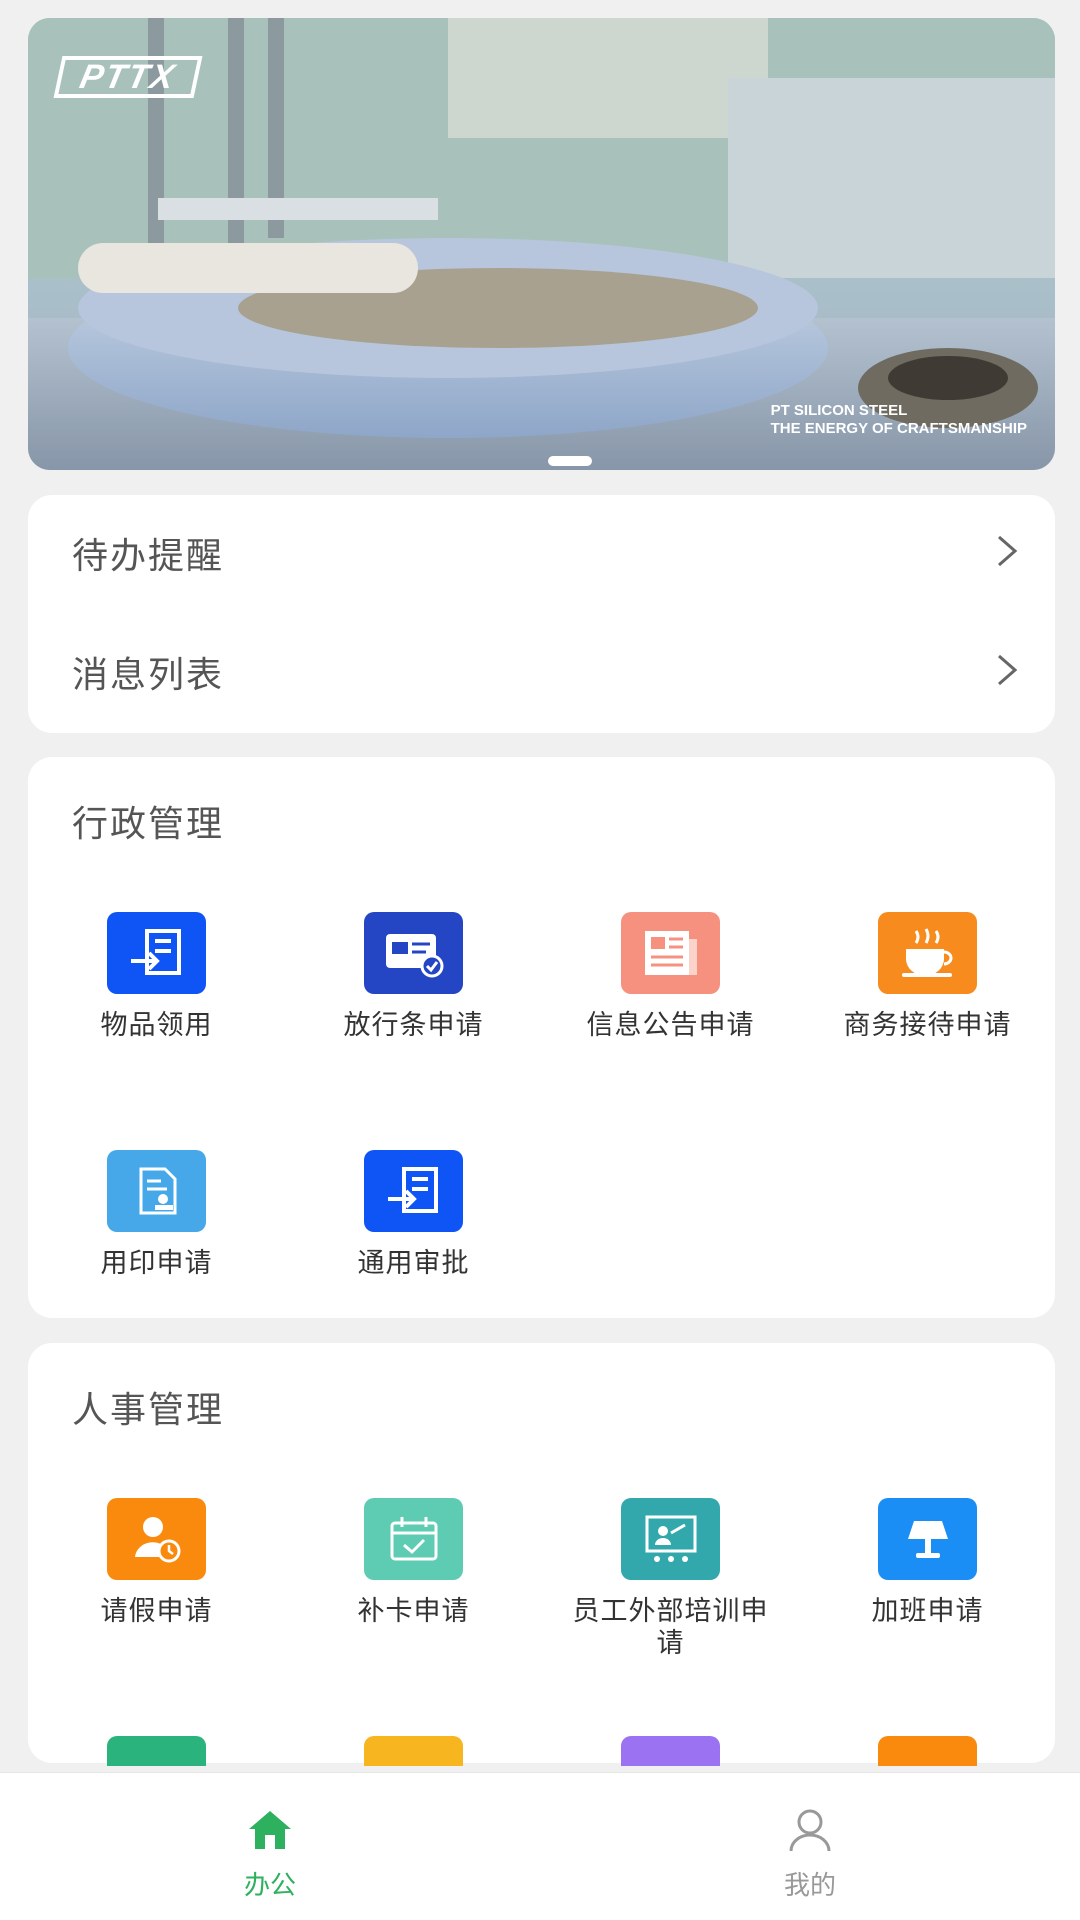  I want to click on section-title: 人事管理, so click(148, 1410).